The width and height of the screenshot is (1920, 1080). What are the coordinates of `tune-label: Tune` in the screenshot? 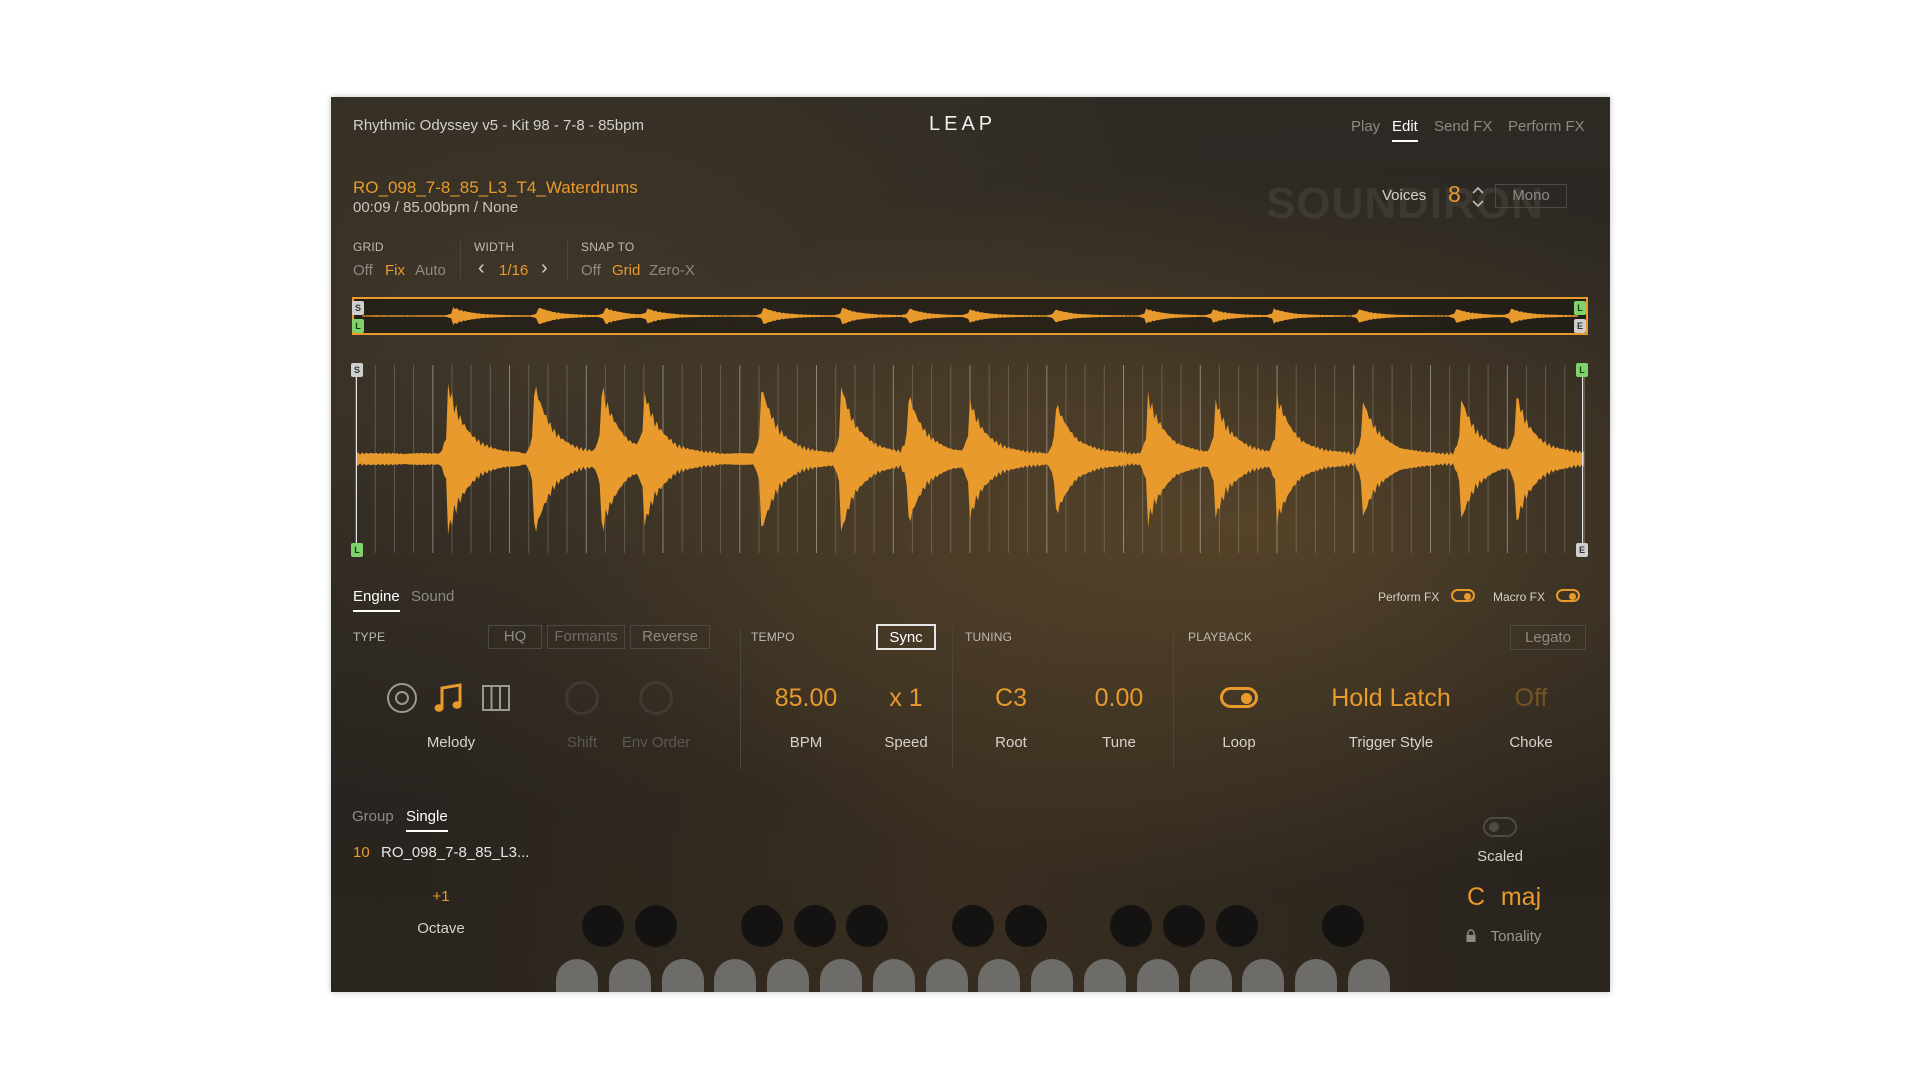 It's located at (1119, 742).